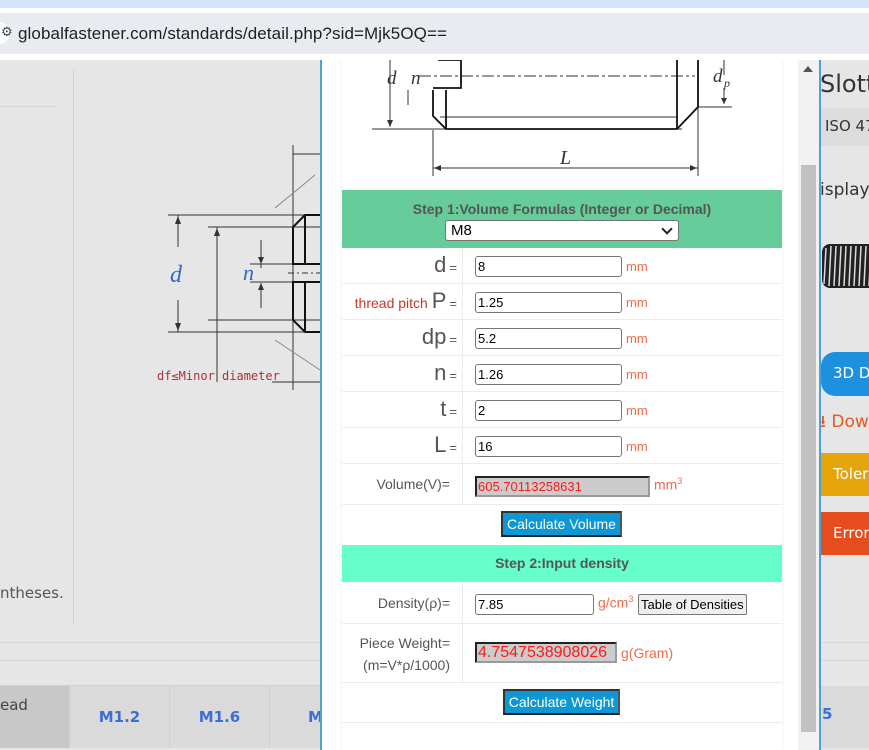  I want to click on volume-unit-sup: 3, so click(680, 481).